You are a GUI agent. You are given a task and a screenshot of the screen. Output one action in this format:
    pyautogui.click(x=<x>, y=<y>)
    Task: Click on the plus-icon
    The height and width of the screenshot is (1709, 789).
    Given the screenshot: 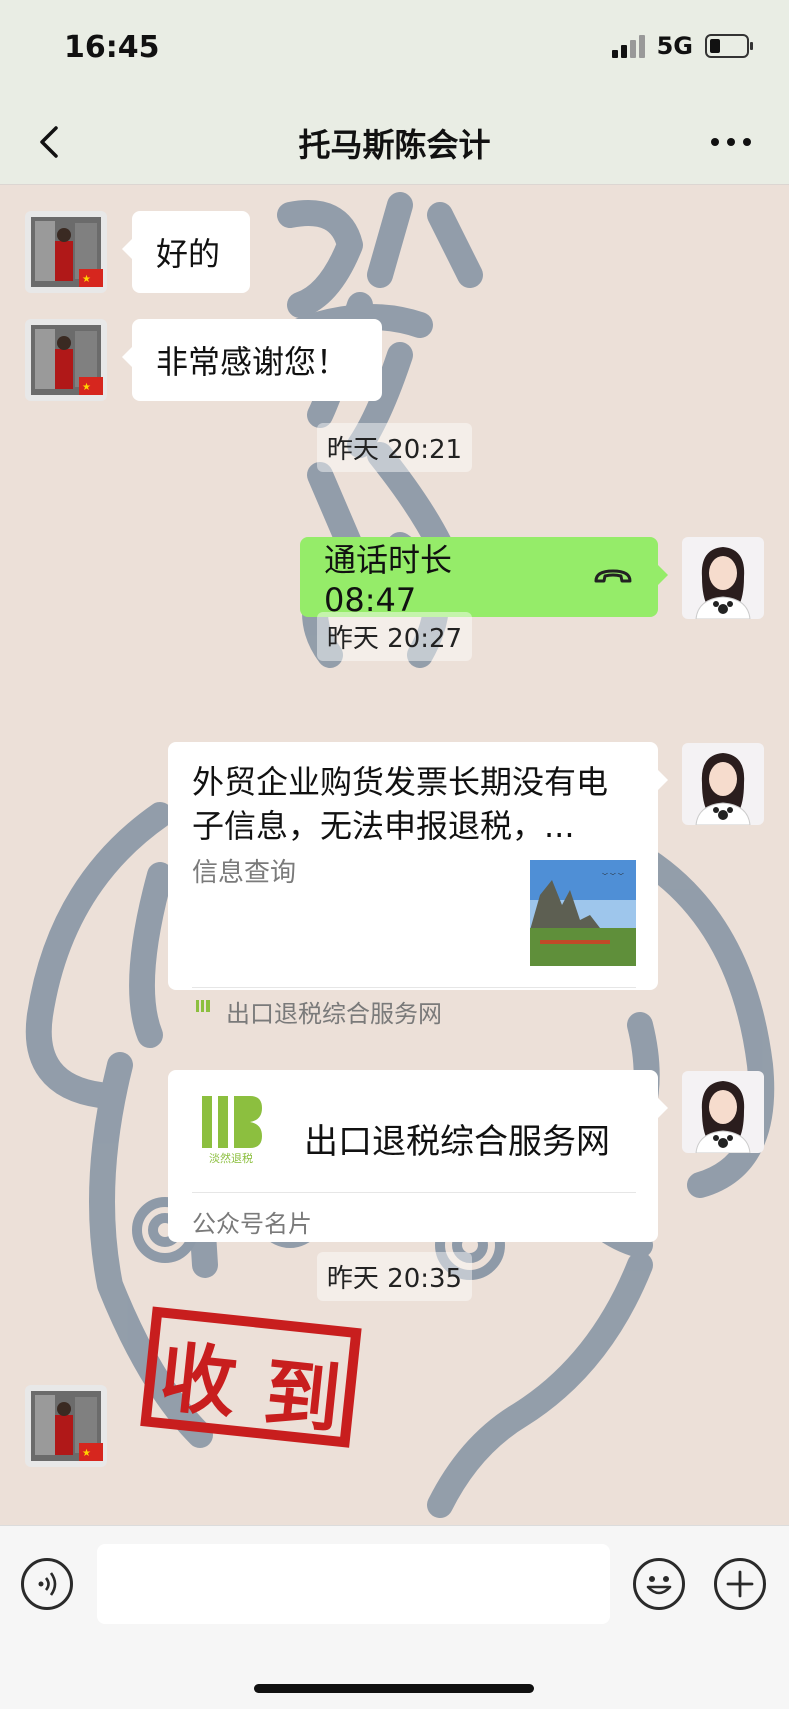 What is the action you would take?
    pyautogui.click(x=740, y=1584)
    